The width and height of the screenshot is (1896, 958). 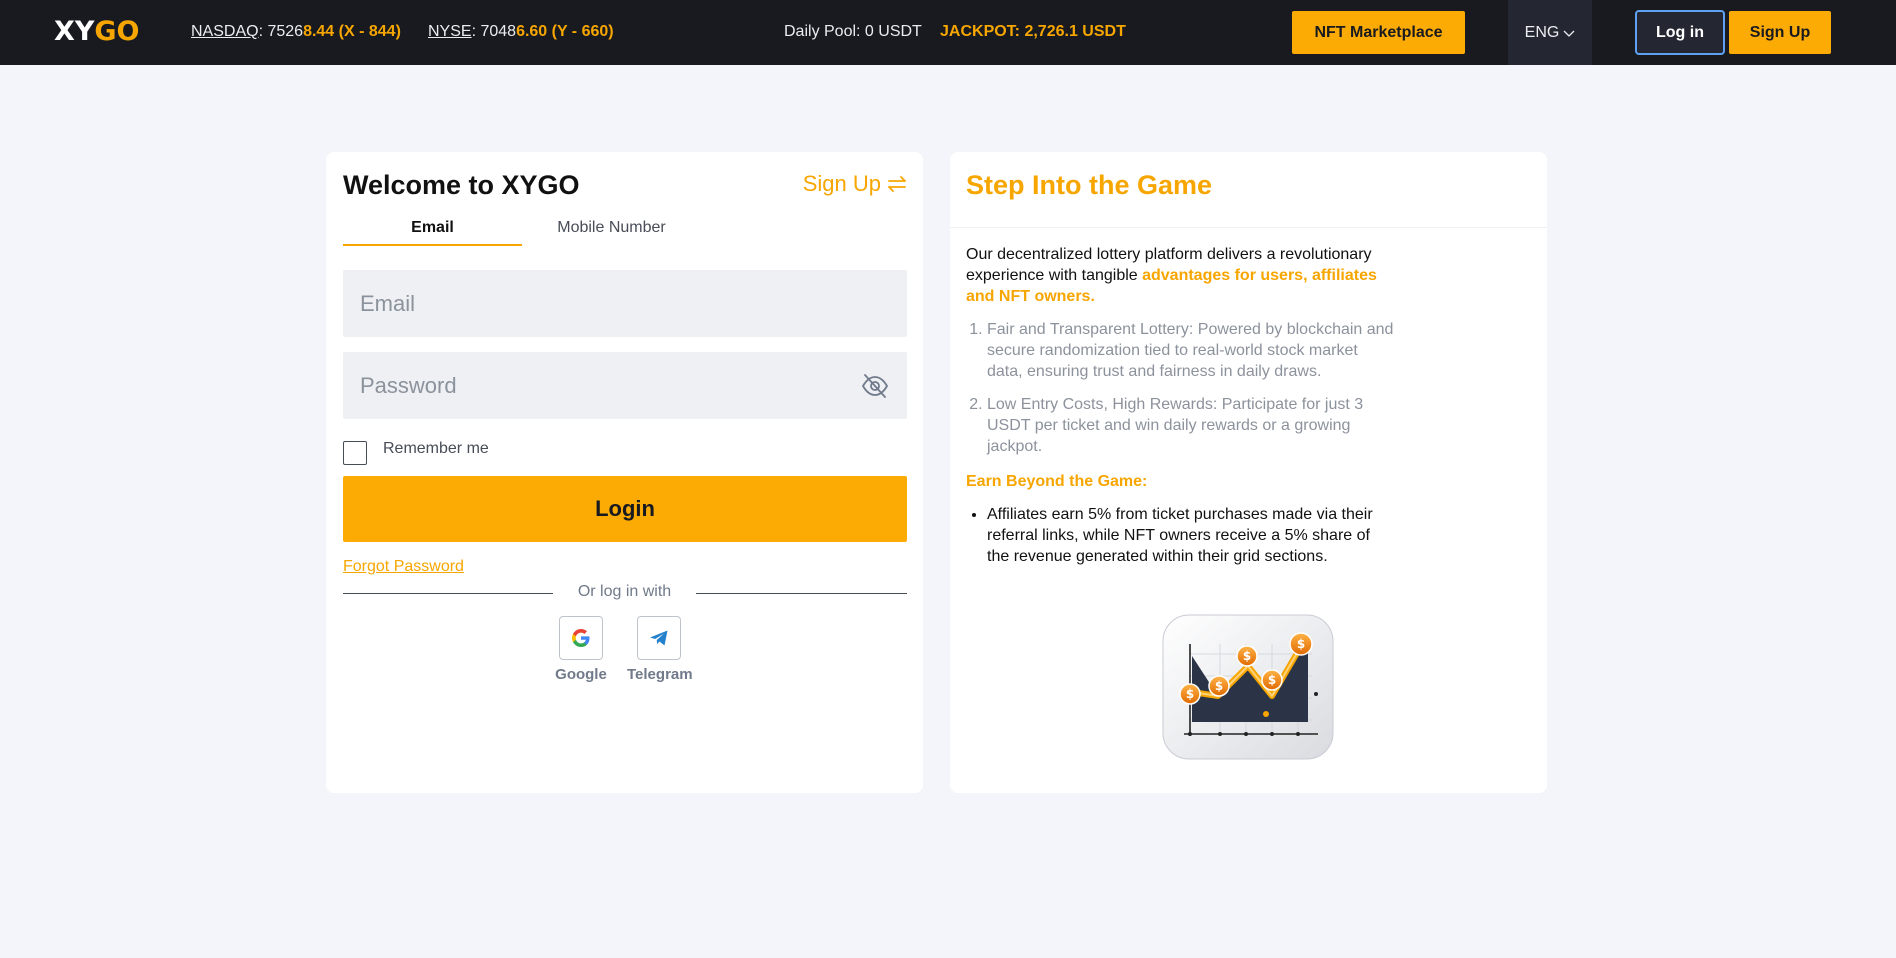 What do you see at coordinates (225, 31) in the screenshot?
I see `nasdaq-link: NASDAQ` at bounding box center [225, 31].